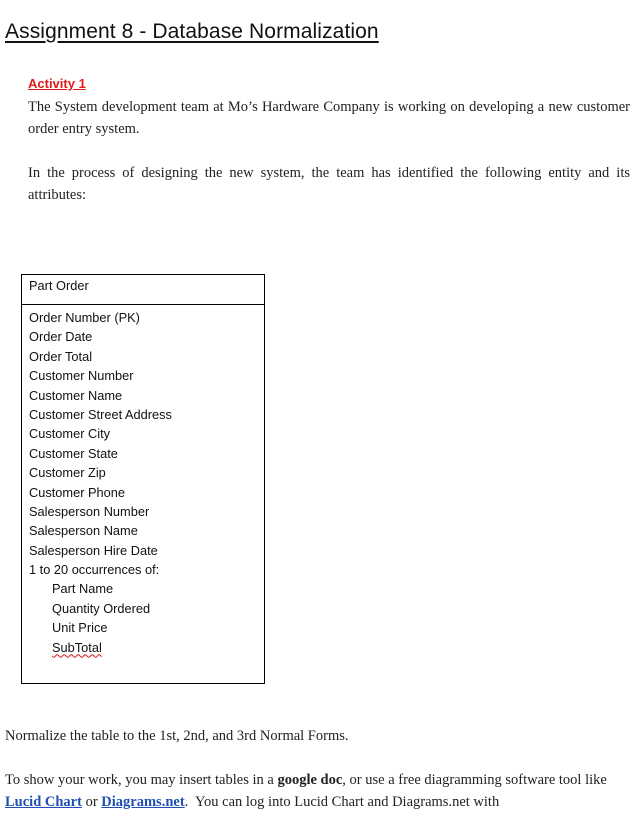 The height and width of the screenshot is (817, 639). I want to click on work-text-3: or, so click(91, 802).